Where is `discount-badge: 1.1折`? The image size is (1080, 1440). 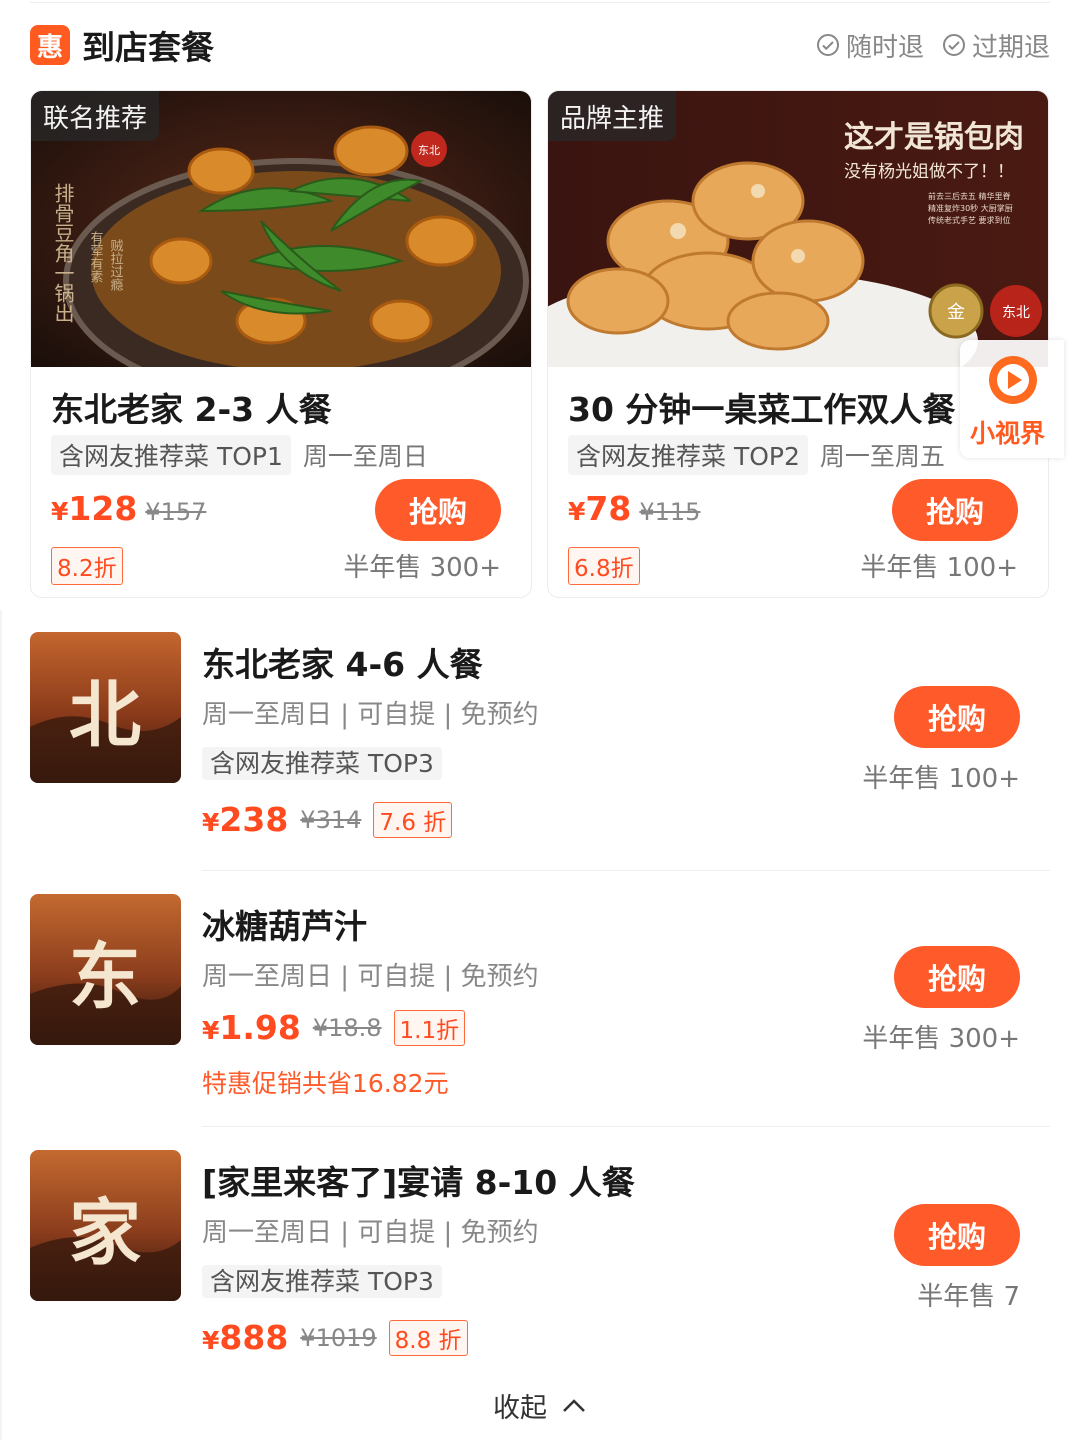 discount-badge: 1.1折 is located at coordinates (429, 1027).